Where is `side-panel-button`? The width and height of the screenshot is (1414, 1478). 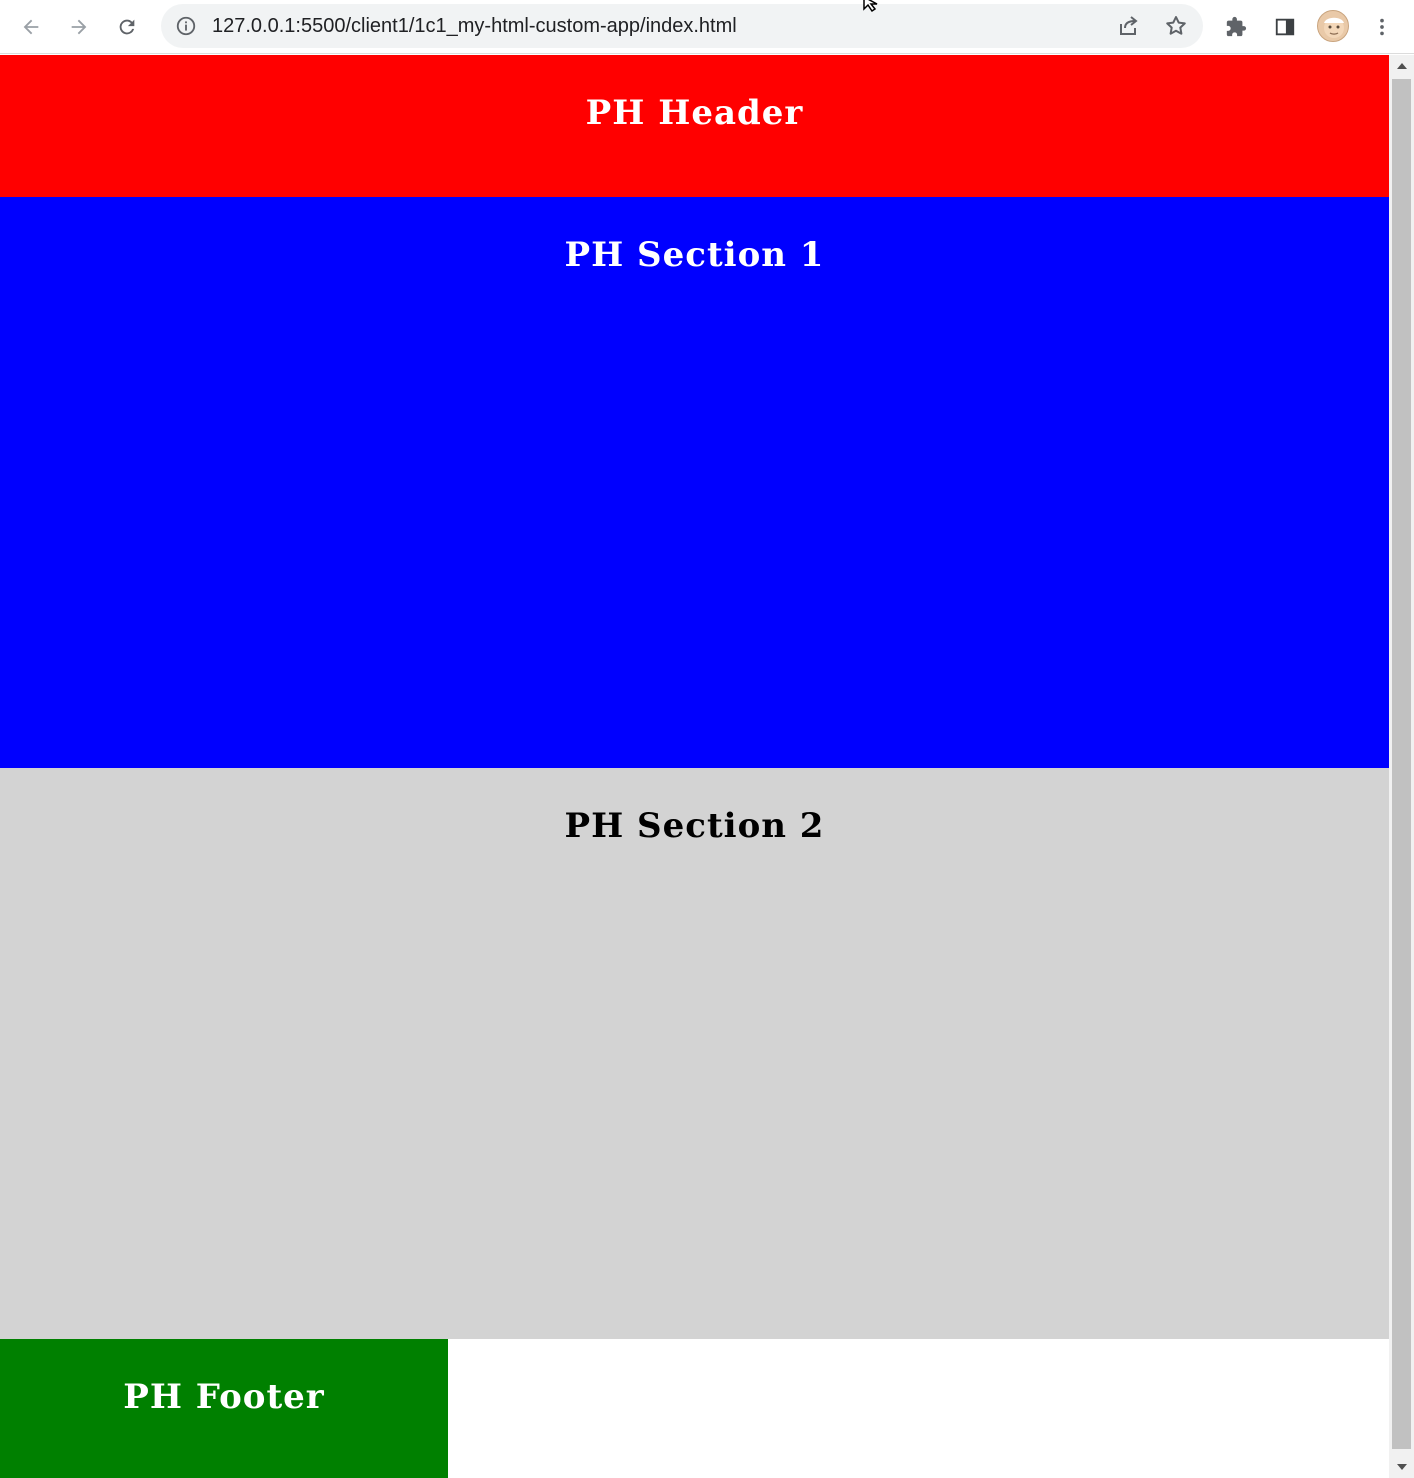 side-panel-button is located at coordinates (1285, 27).